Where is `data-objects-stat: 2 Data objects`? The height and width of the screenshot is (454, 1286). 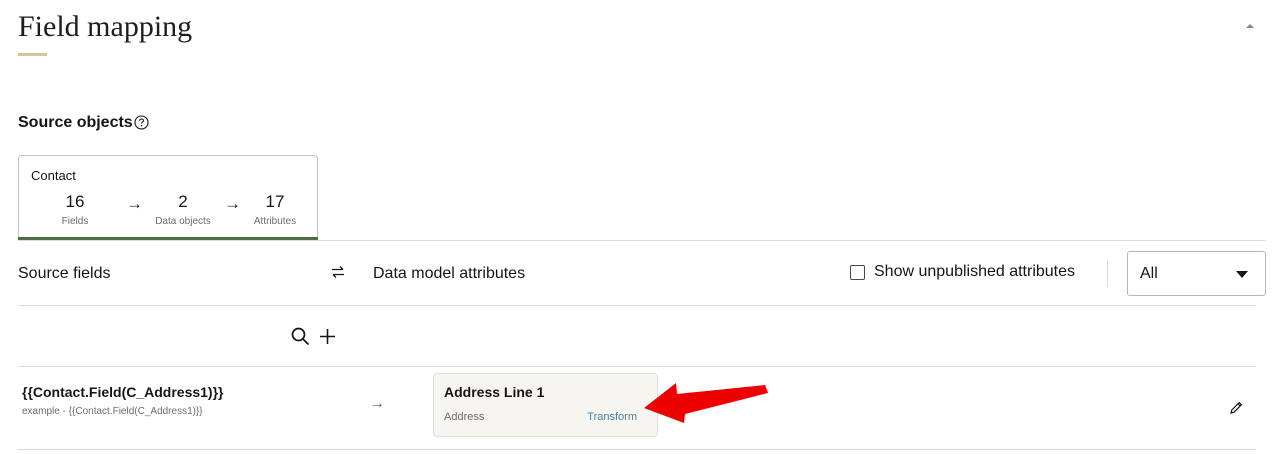
data-objects-stat: 2 Data objects is located at coordinates (183, 209).